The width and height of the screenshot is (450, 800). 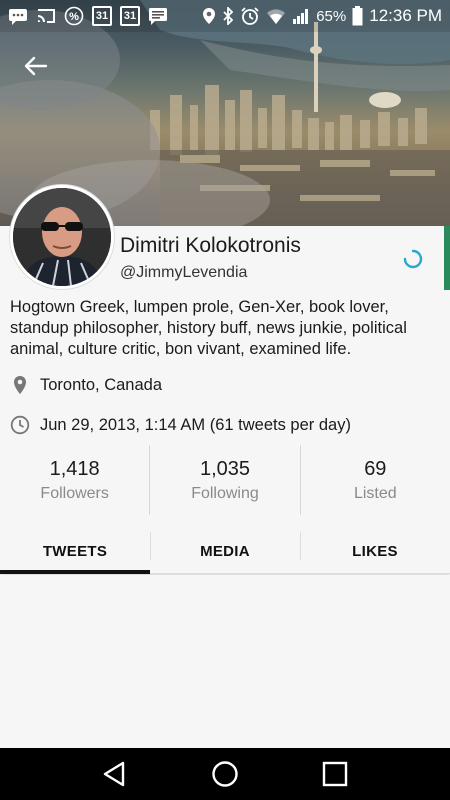 I want to click on location-row: Toronto, Canada, so click(x=86, y=385).